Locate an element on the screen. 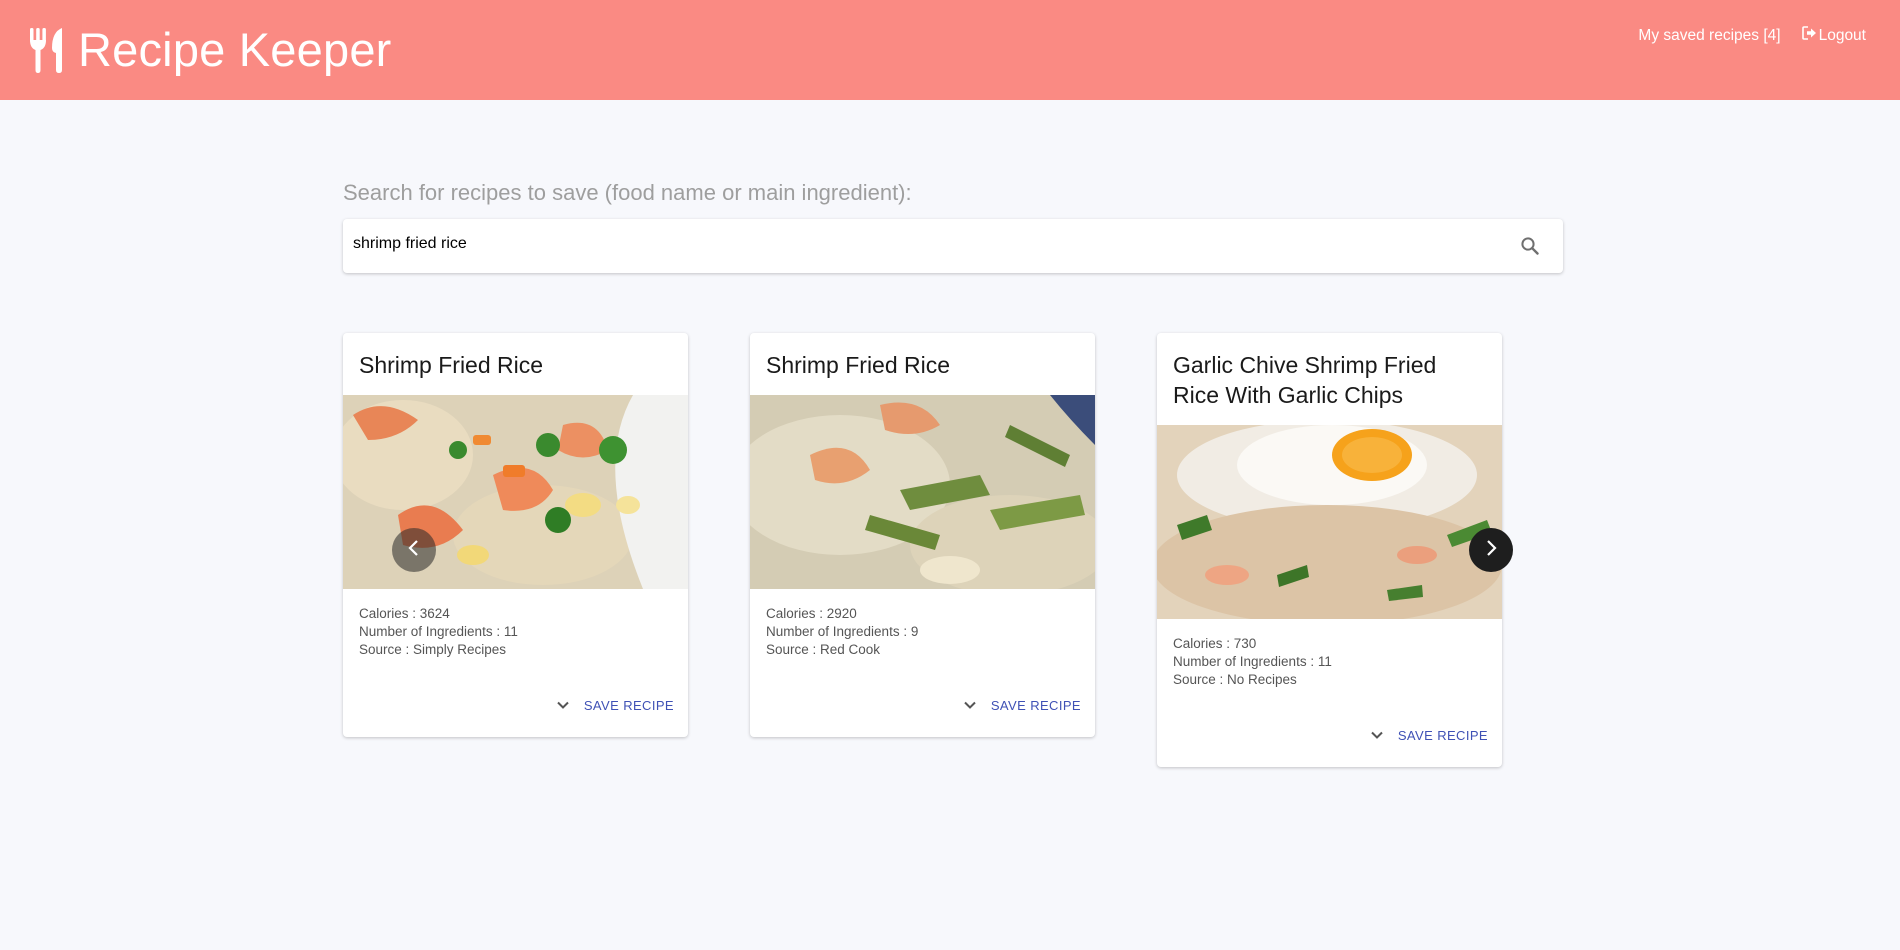 The height and width of the screenshot is (950, 1900). recipe-ingredient-count: Number of Ingredients : 9 is located at coordinates (842, 631).